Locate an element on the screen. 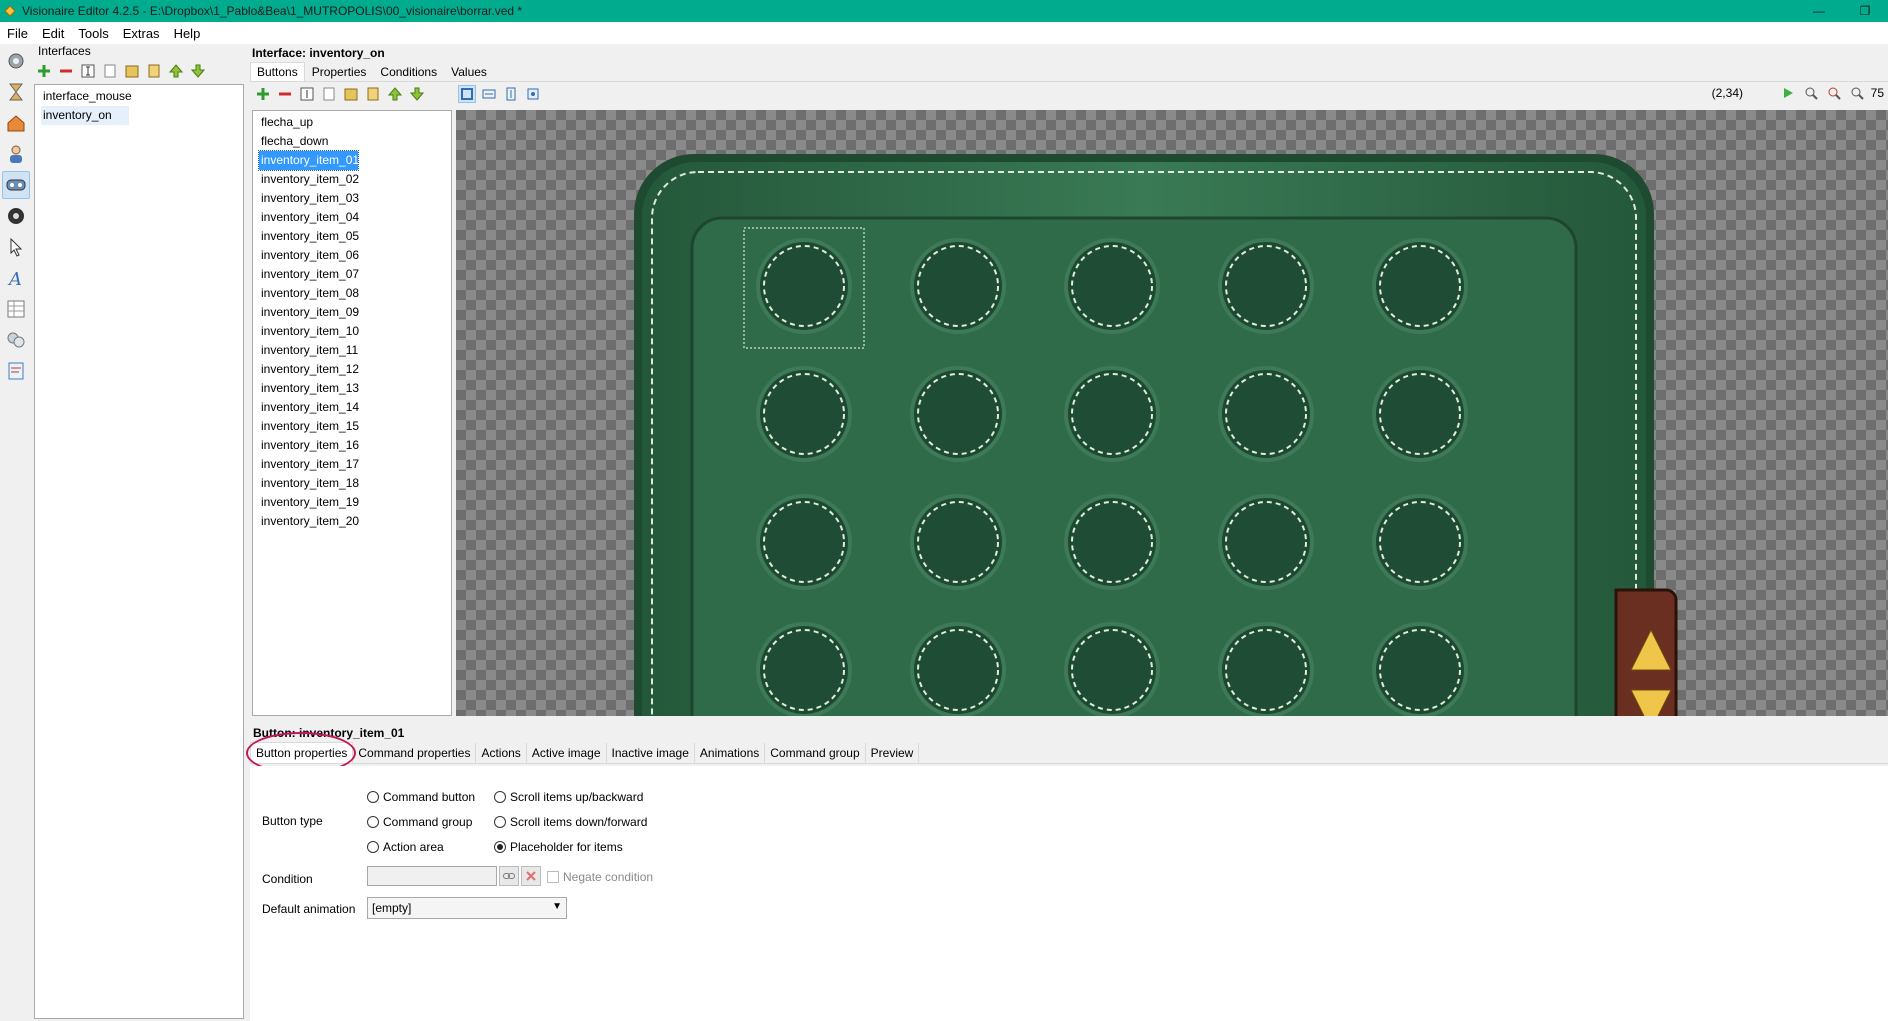 The height and width of the screenshot is (1021, 1888). button-list-item: inventory_item_12 is located at coordinates (352, 369).